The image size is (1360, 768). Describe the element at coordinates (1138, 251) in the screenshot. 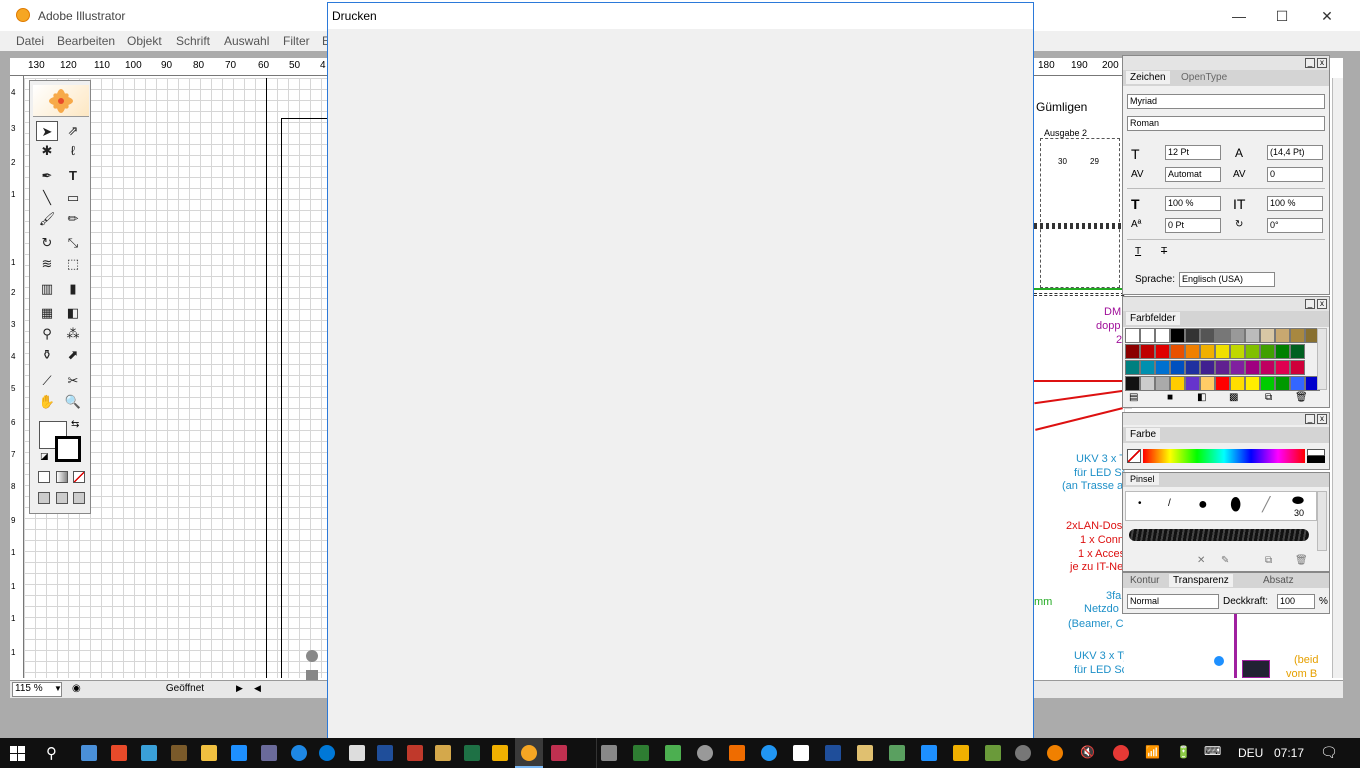

I see `underline-icon: T` at that location.